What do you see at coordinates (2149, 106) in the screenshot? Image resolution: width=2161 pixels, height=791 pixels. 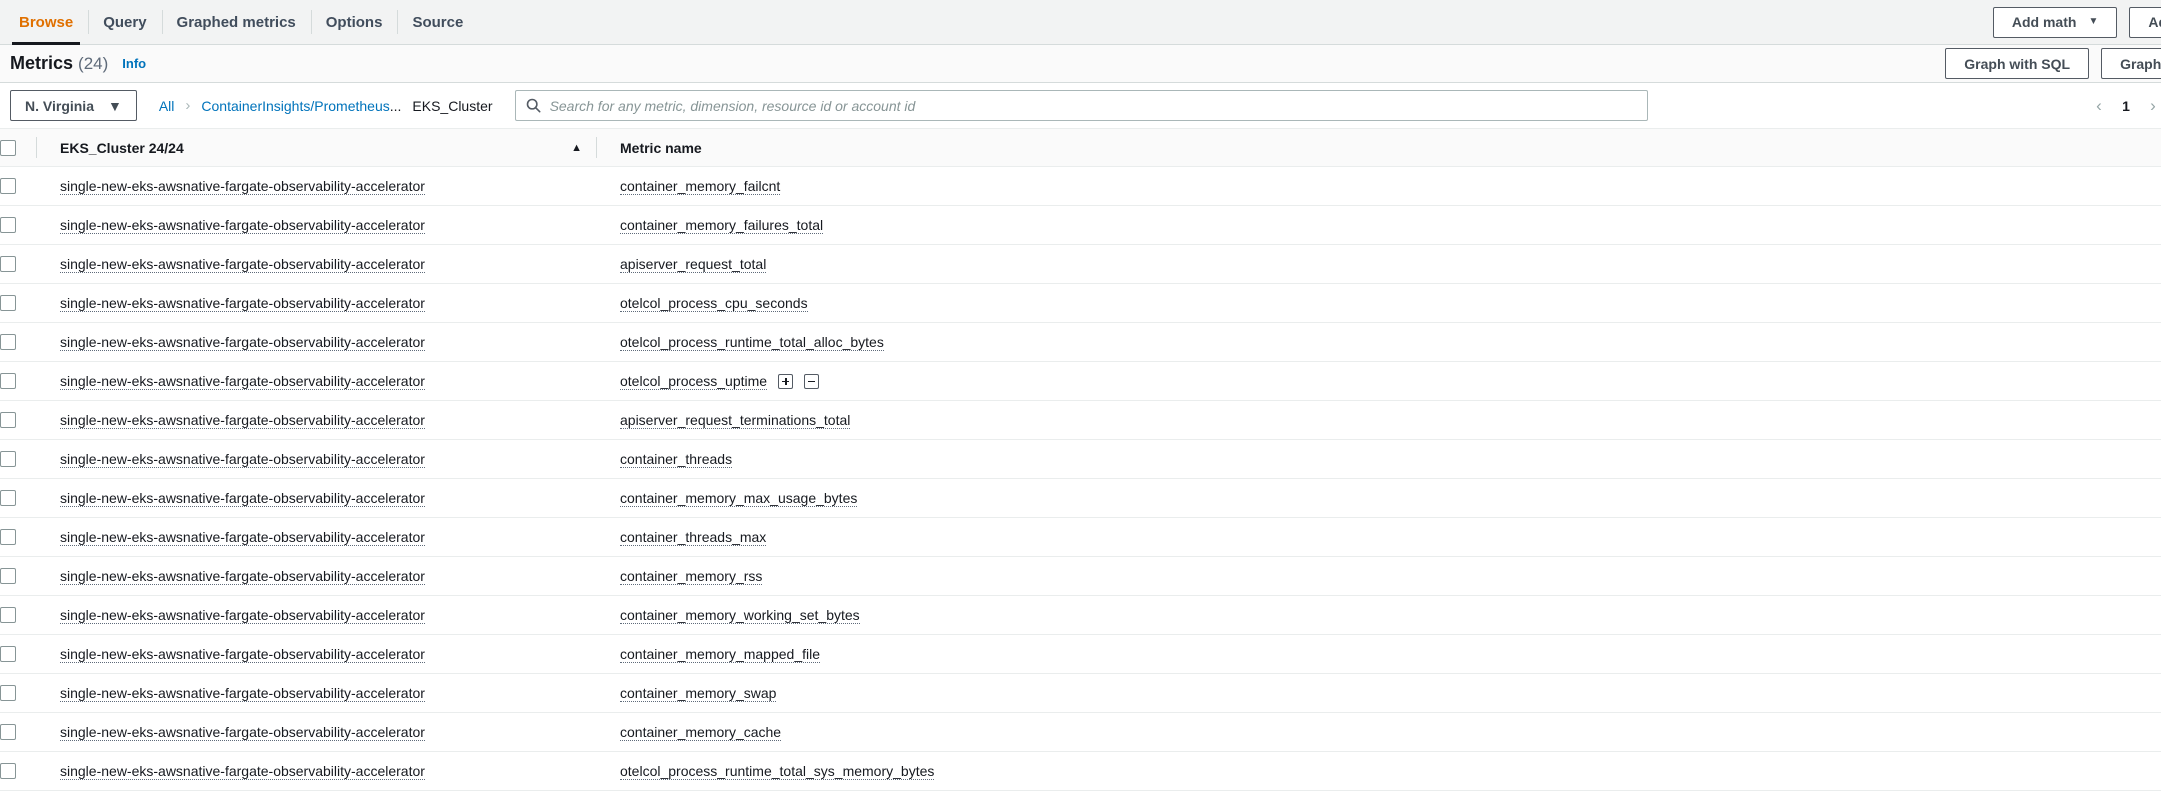 I see `pagination-next-icon: ›` at bounding box center [2149, 106].